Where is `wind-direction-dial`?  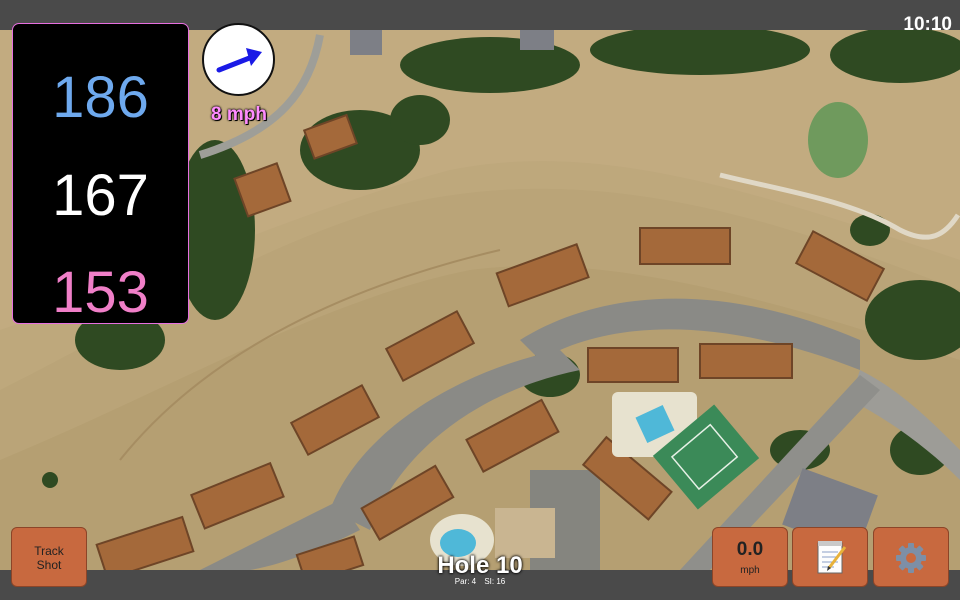
wind-direction-dial is located at coordinates (238, 59).